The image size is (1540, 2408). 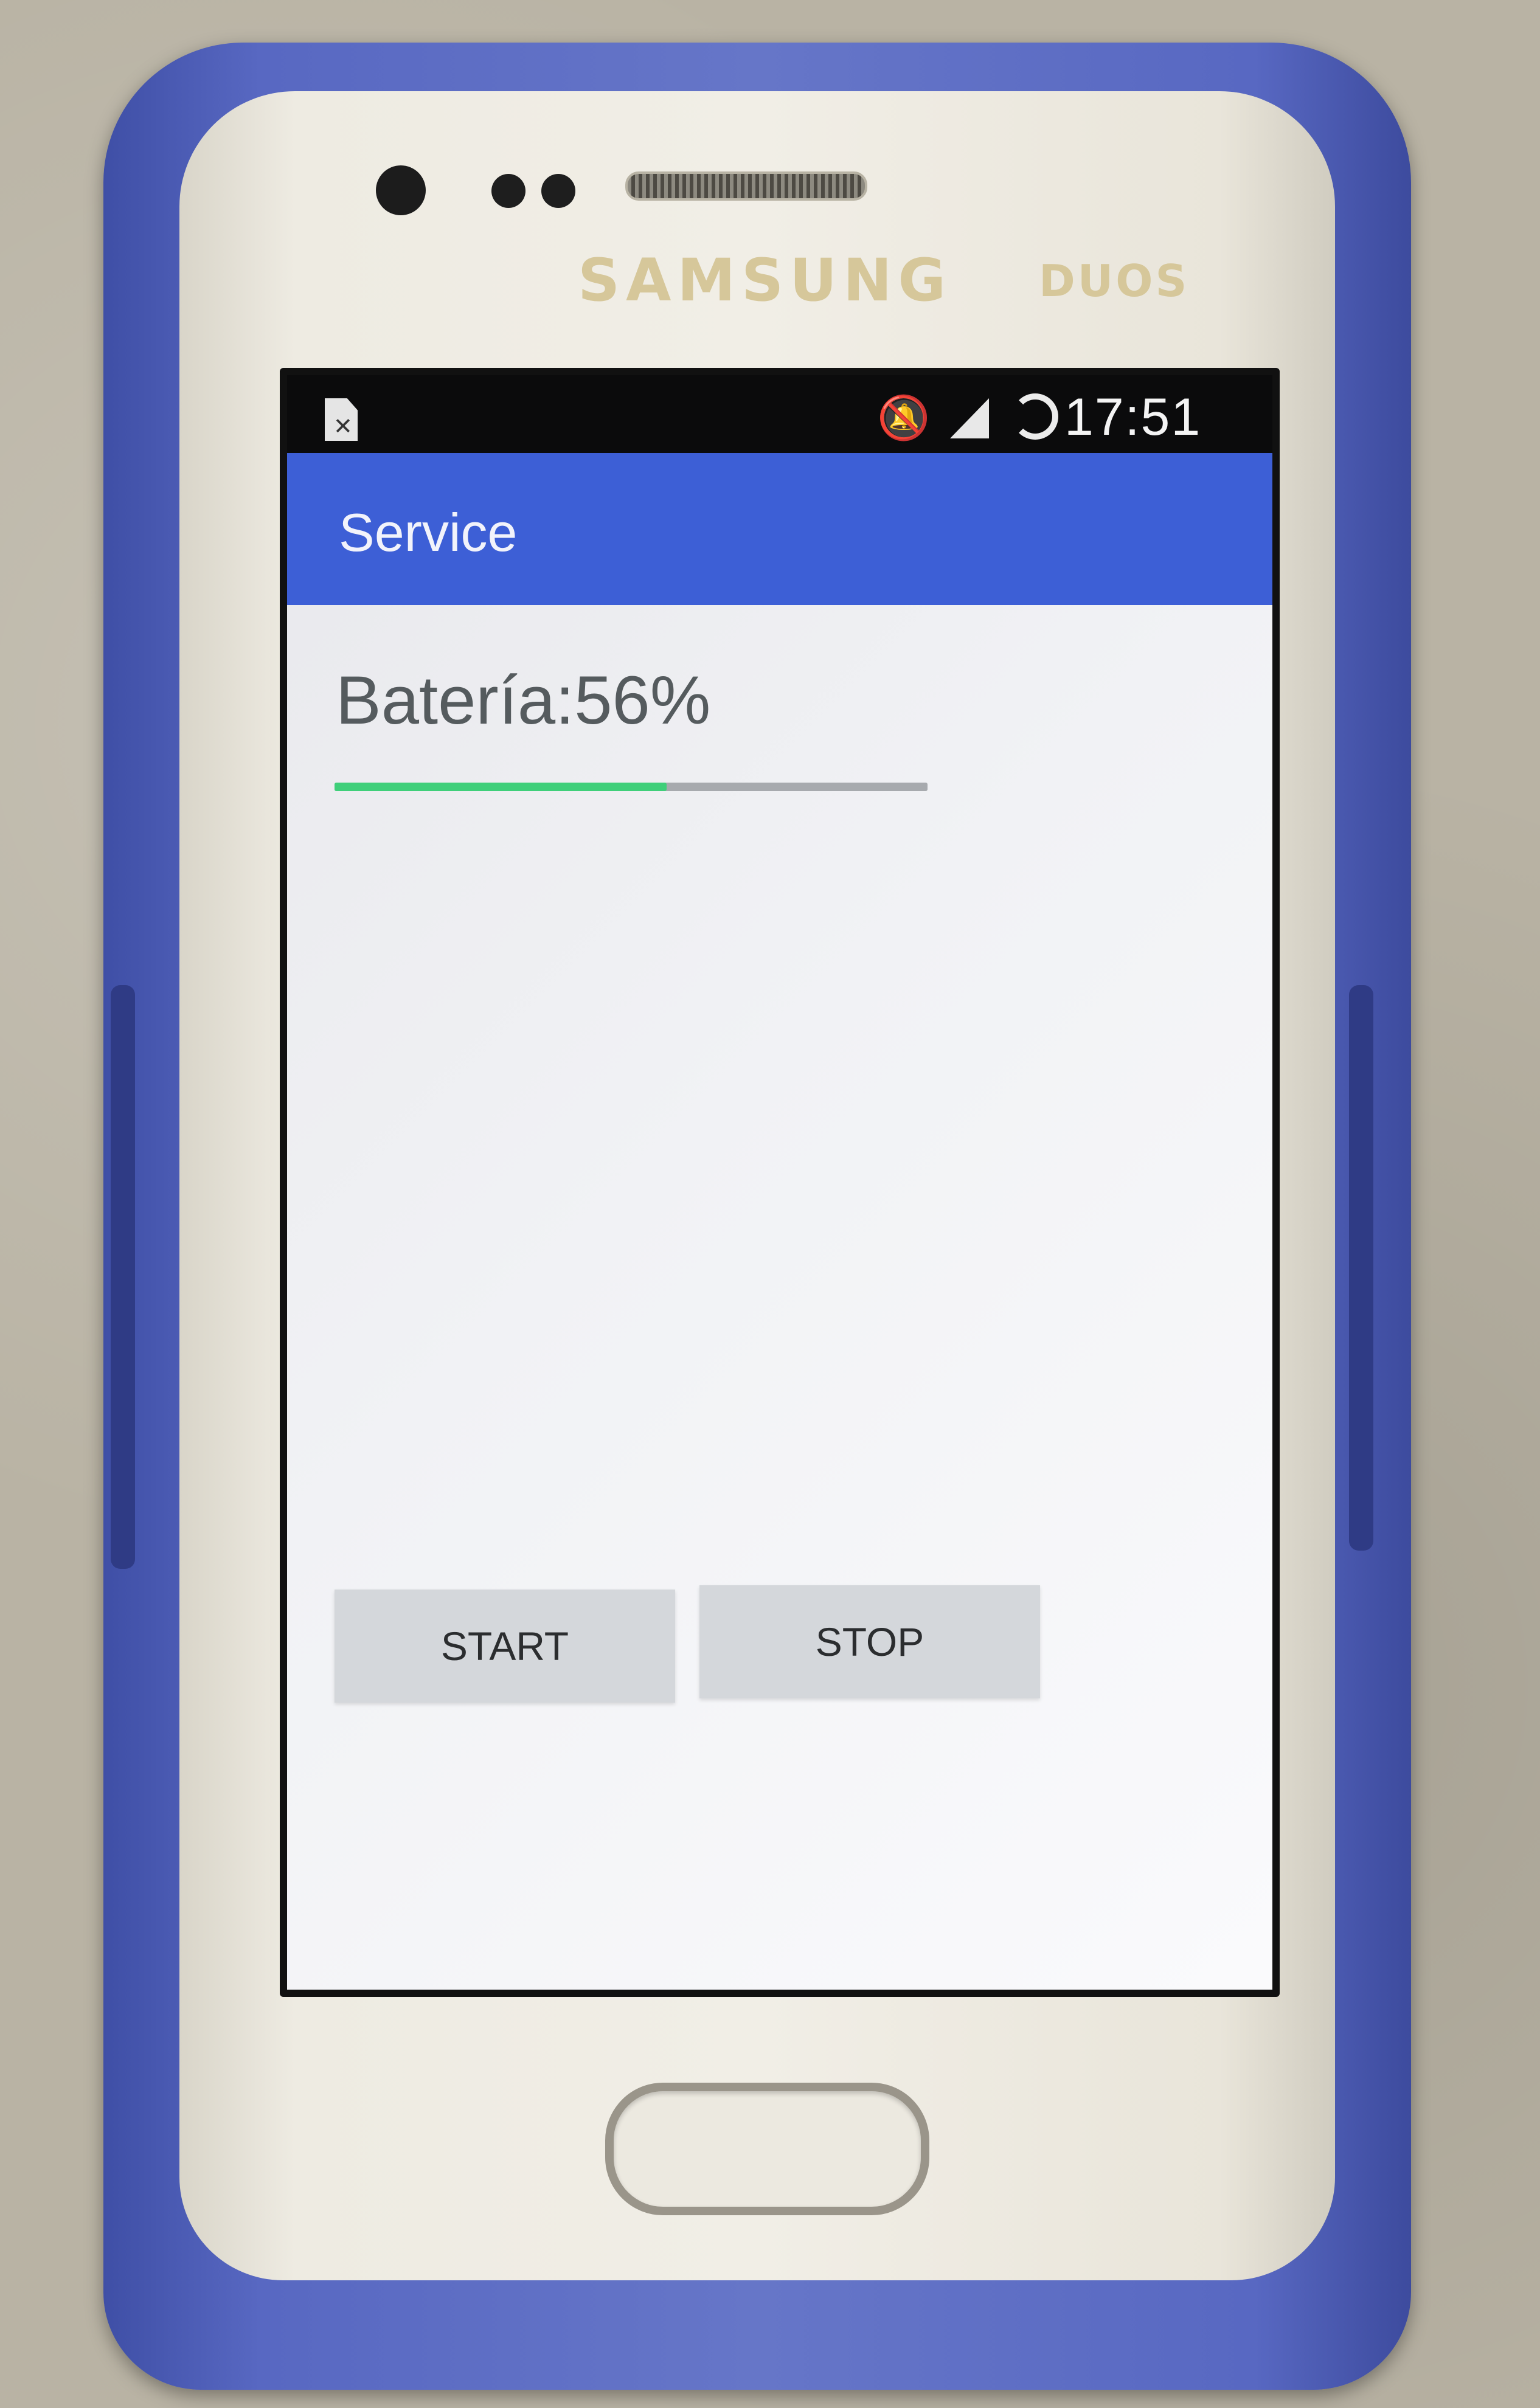 What do you see at coordinates (746, 186) in the screenshot?
I see `earpiece-speaker` at bounding box center [746, 186].